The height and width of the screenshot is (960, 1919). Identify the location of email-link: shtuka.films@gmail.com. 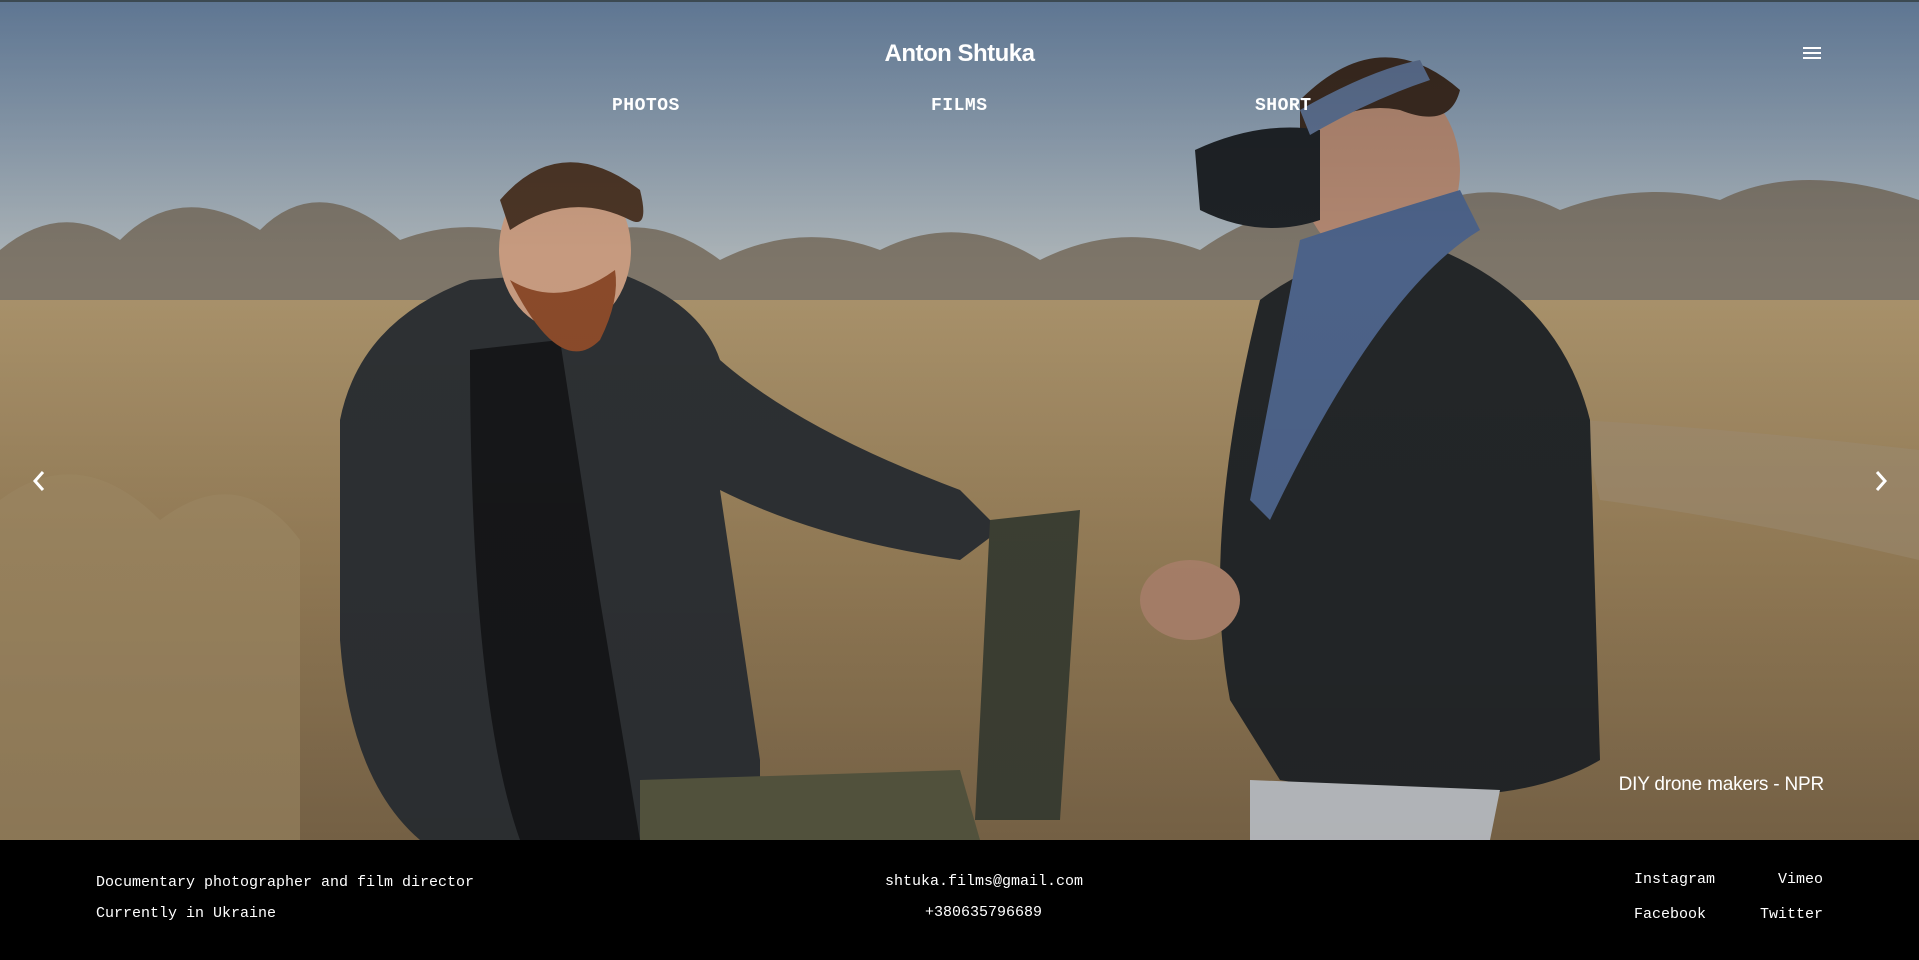
(984, 881).